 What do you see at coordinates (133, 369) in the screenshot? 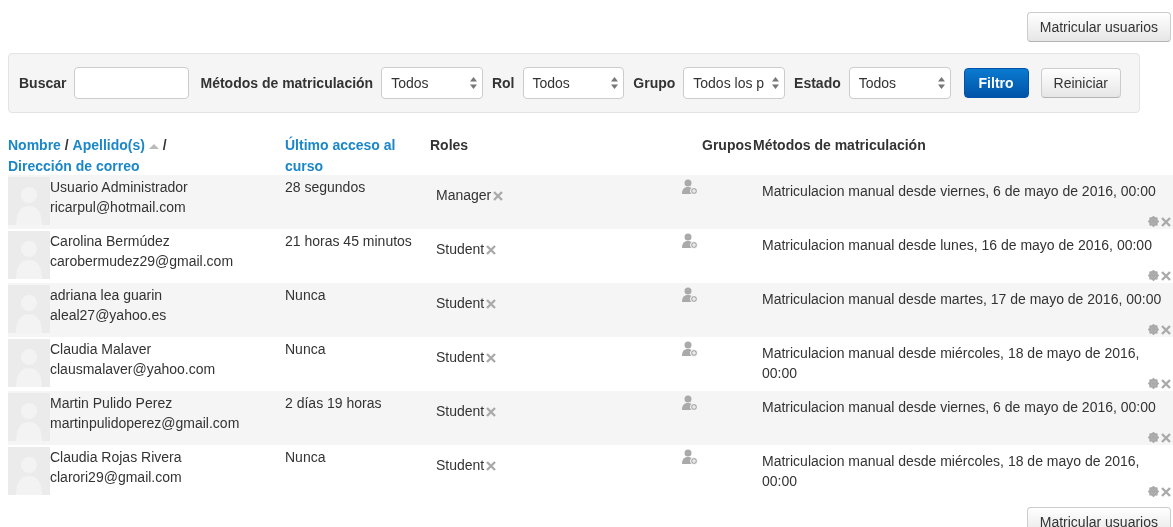
I see `user-email: clausmalaver@yahoo.com` at bounding box center [133, 369].